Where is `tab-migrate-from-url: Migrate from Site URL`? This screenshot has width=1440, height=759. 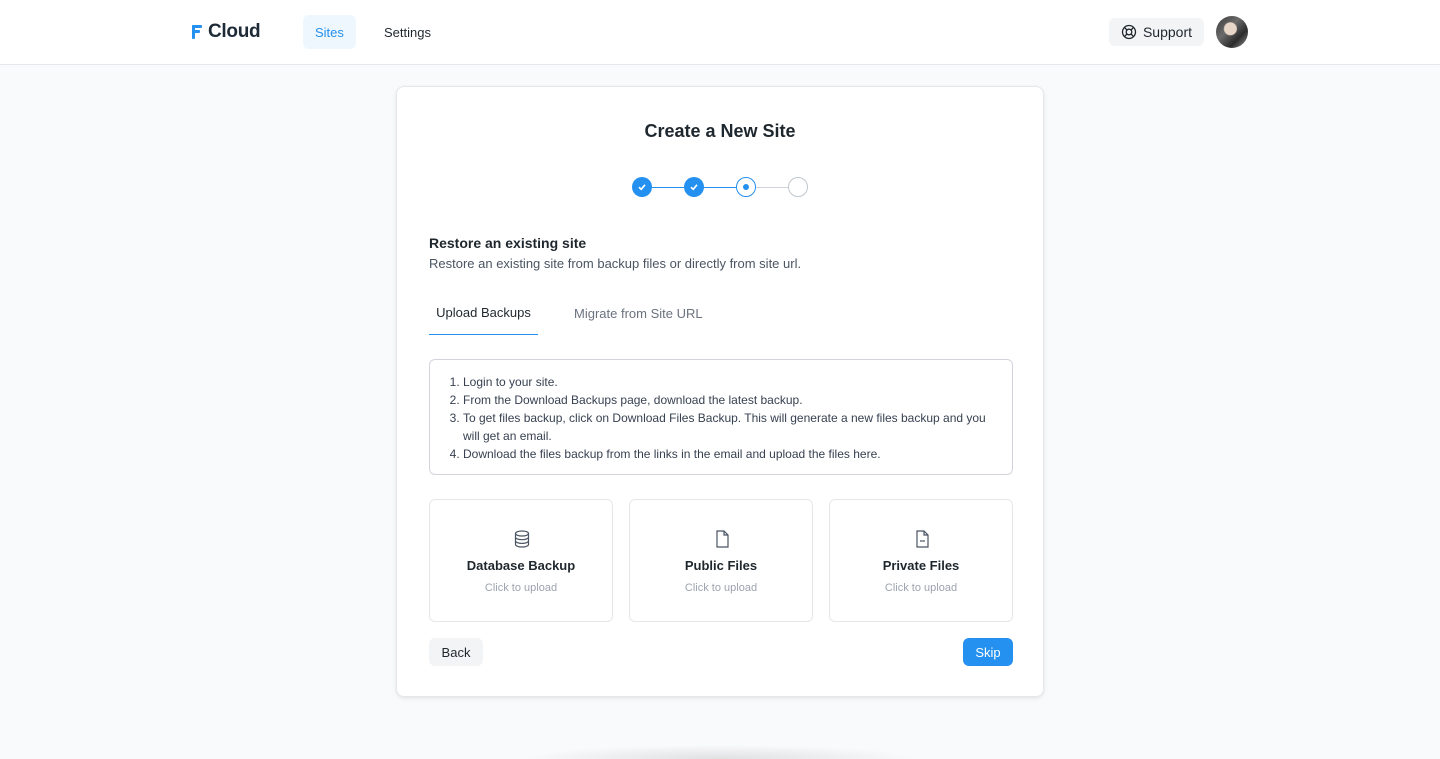
tab-migrate-from-url: Migrate from Site URL is located at coordinates (638, 313).